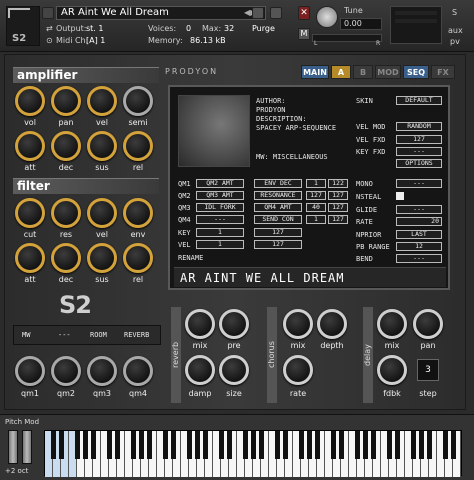 The width and height of the screenshot is (474, 480). I want to click on reverb-mix-knob, so click(200, 324).